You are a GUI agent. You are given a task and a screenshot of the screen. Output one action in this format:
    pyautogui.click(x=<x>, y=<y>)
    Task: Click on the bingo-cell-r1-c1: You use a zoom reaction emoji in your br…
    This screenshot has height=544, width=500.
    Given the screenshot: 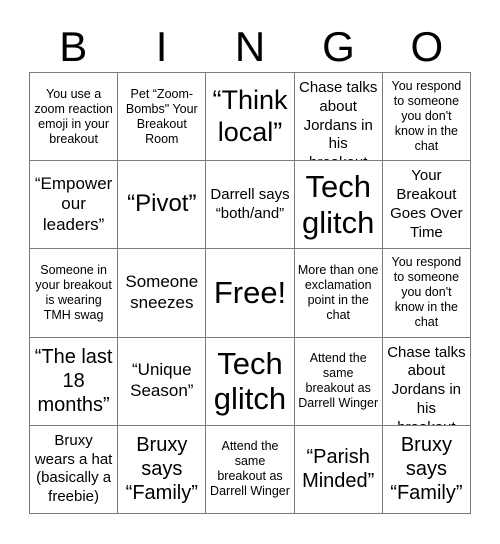 What is the action you would take?
    pyautogui.click(x=74, y=117)
    